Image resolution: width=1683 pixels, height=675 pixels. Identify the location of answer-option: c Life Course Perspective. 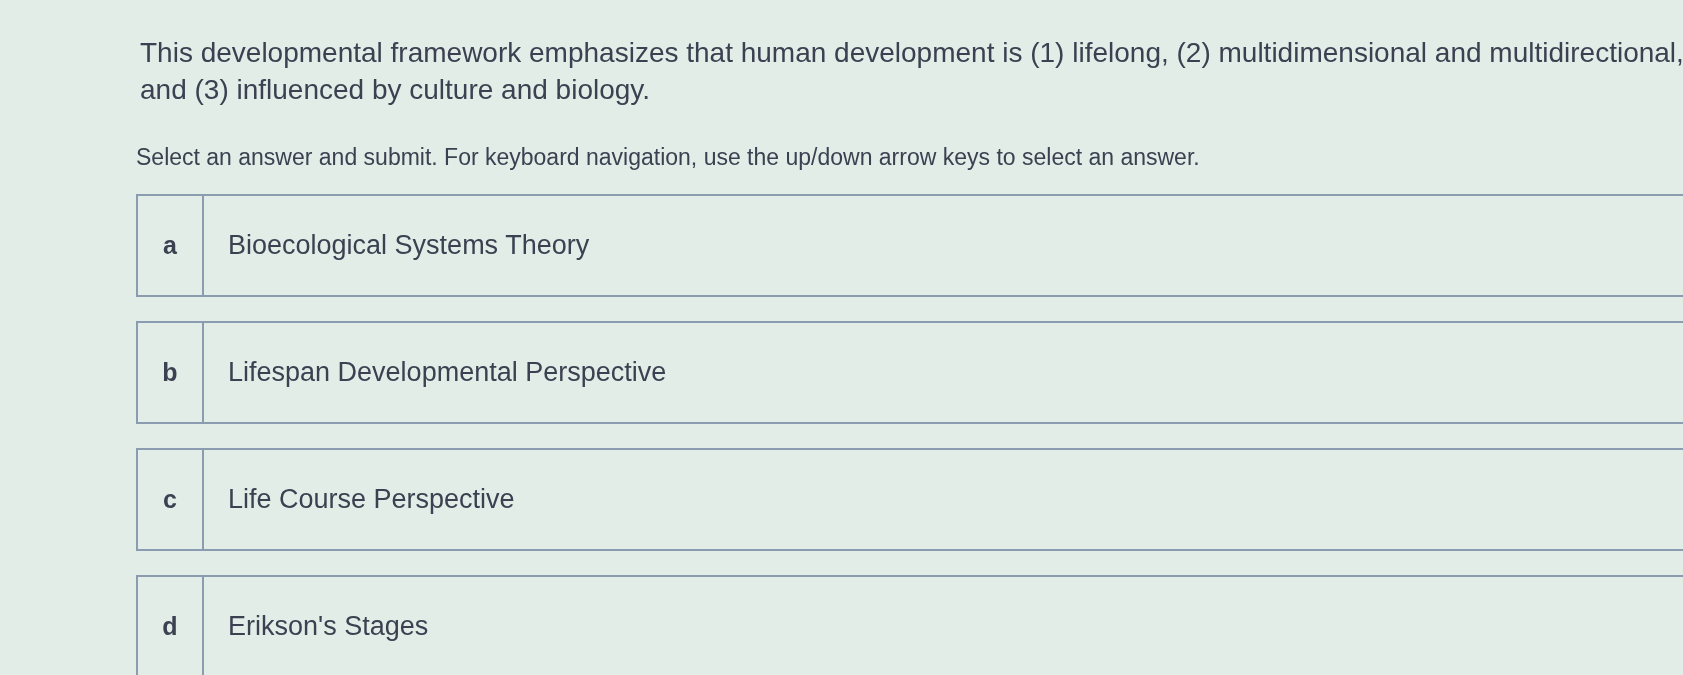
(909, 499).